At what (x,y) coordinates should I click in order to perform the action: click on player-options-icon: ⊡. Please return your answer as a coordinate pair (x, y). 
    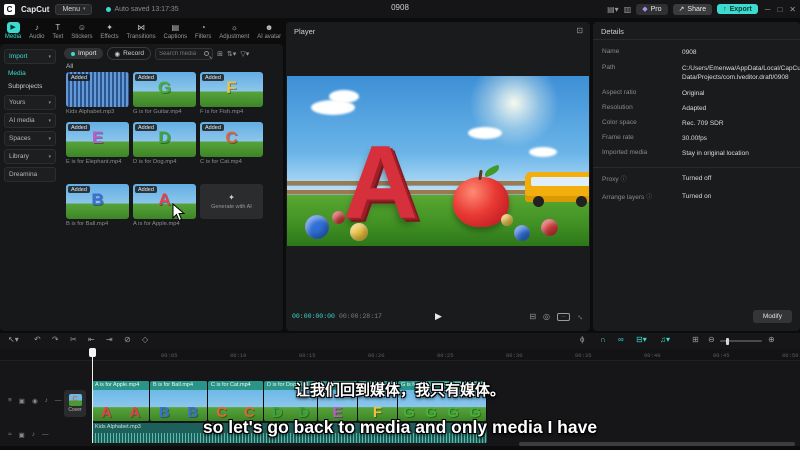
    Looking at the image, I should click on (579, 30).